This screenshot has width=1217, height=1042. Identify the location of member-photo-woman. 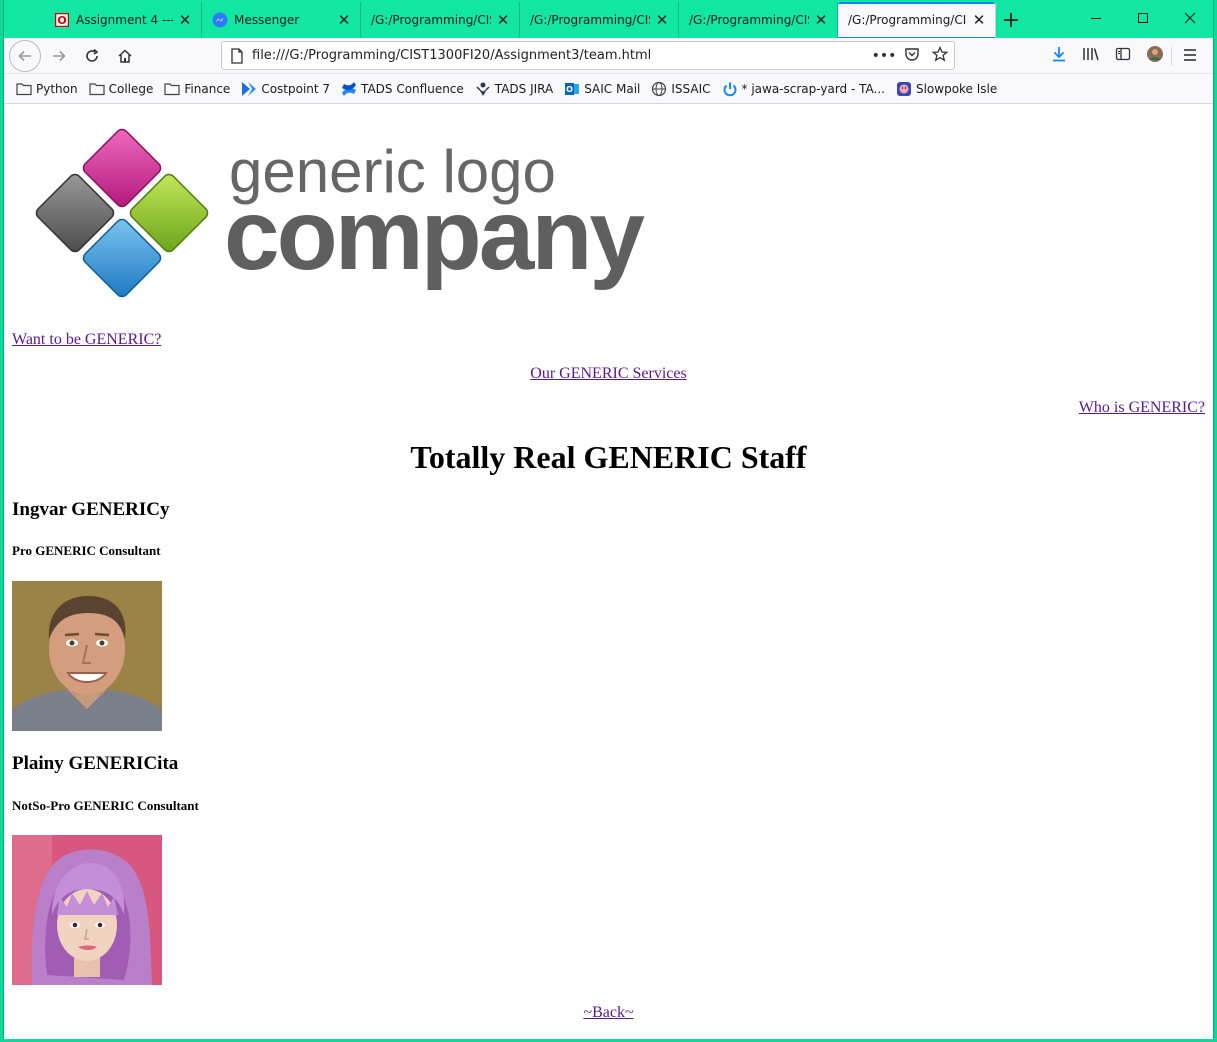
(87, 910).